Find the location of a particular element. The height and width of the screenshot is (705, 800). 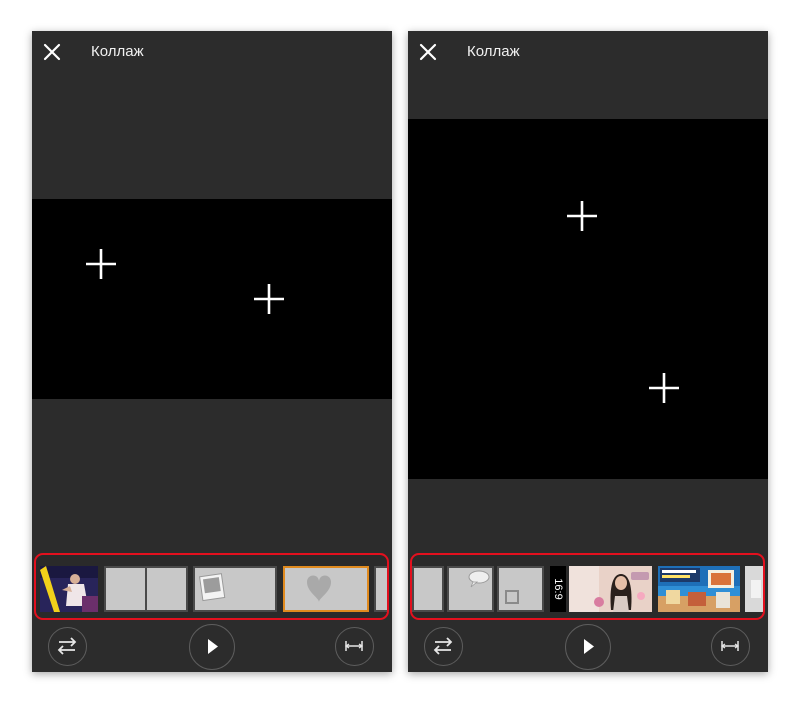

layout-thumbnail-speech-bubble is located at coordinates (470, 589).